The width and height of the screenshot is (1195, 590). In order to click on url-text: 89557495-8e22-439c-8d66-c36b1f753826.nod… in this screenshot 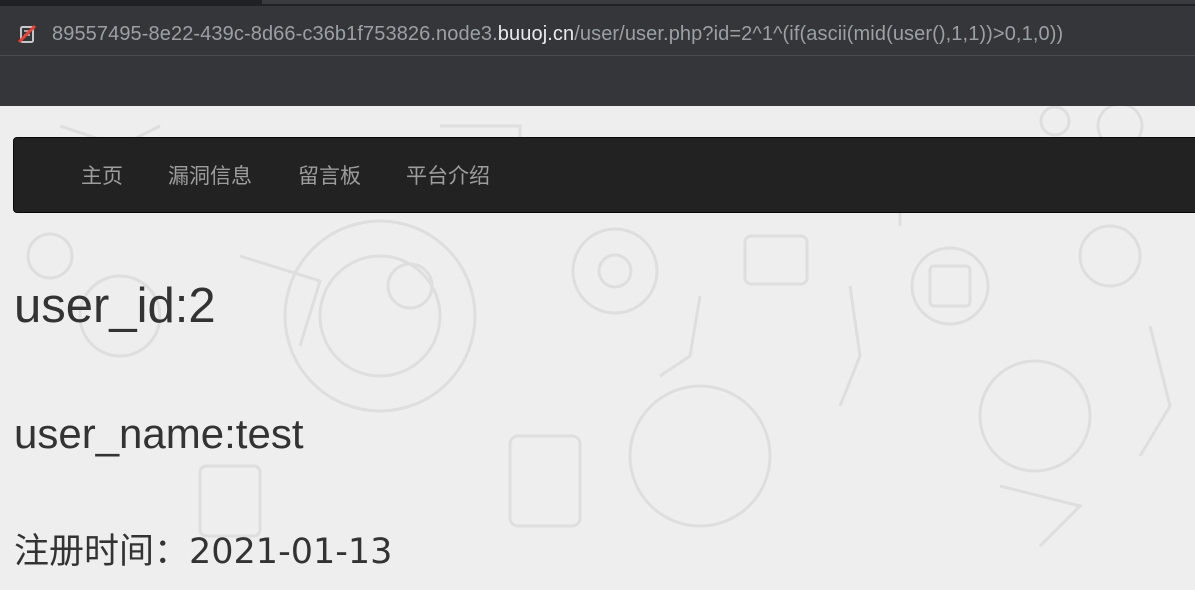, I will do `click(557, 34)`.